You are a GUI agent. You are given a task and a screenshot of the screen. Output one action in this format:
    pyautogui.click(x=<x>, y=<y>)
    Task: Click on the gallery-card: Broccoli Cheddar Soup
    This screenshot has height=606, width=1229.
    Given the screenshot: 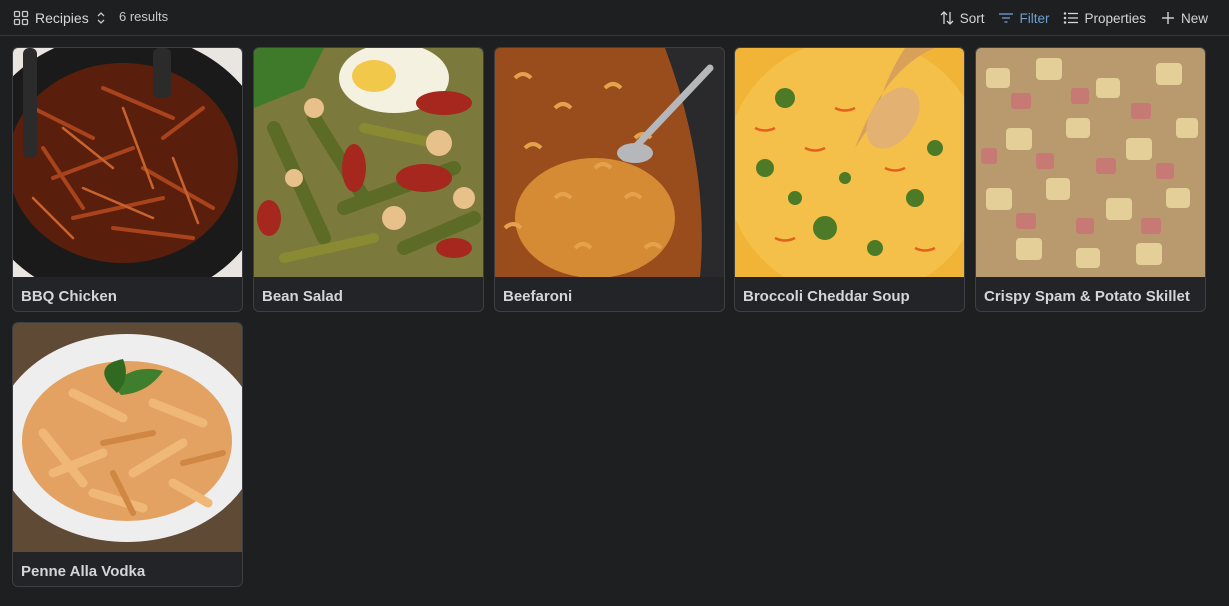 What is the action you would take?
    pyautogui.click(x=849, y=179)
    